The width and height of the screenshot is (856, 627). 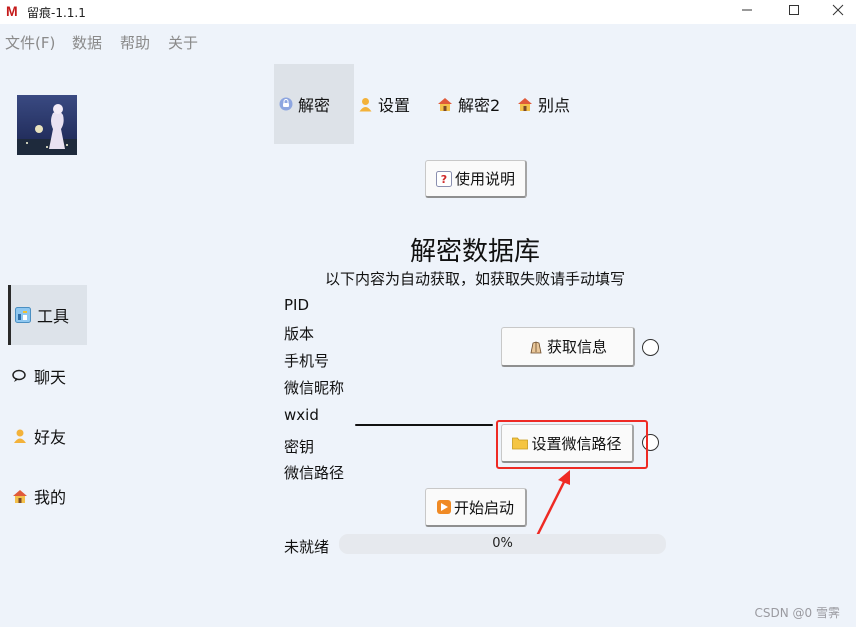 I want to click on progress-bar: 0%, so click(x=502, y=544).